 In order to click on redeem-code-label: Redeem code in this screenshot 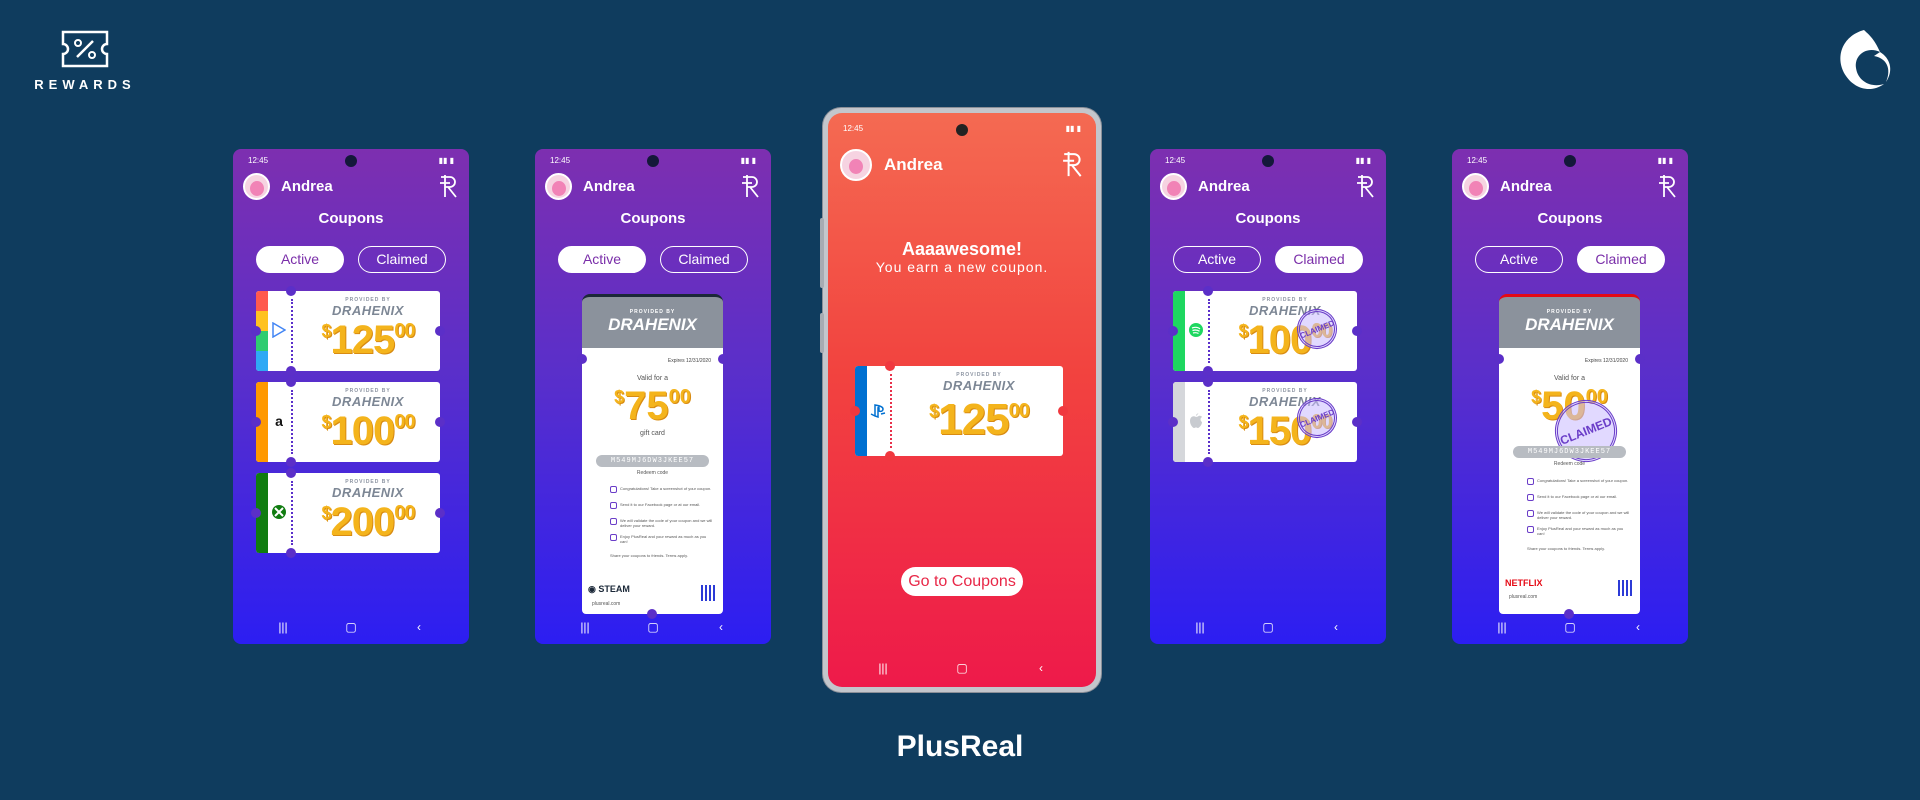, I will do `click(652, 473)`.